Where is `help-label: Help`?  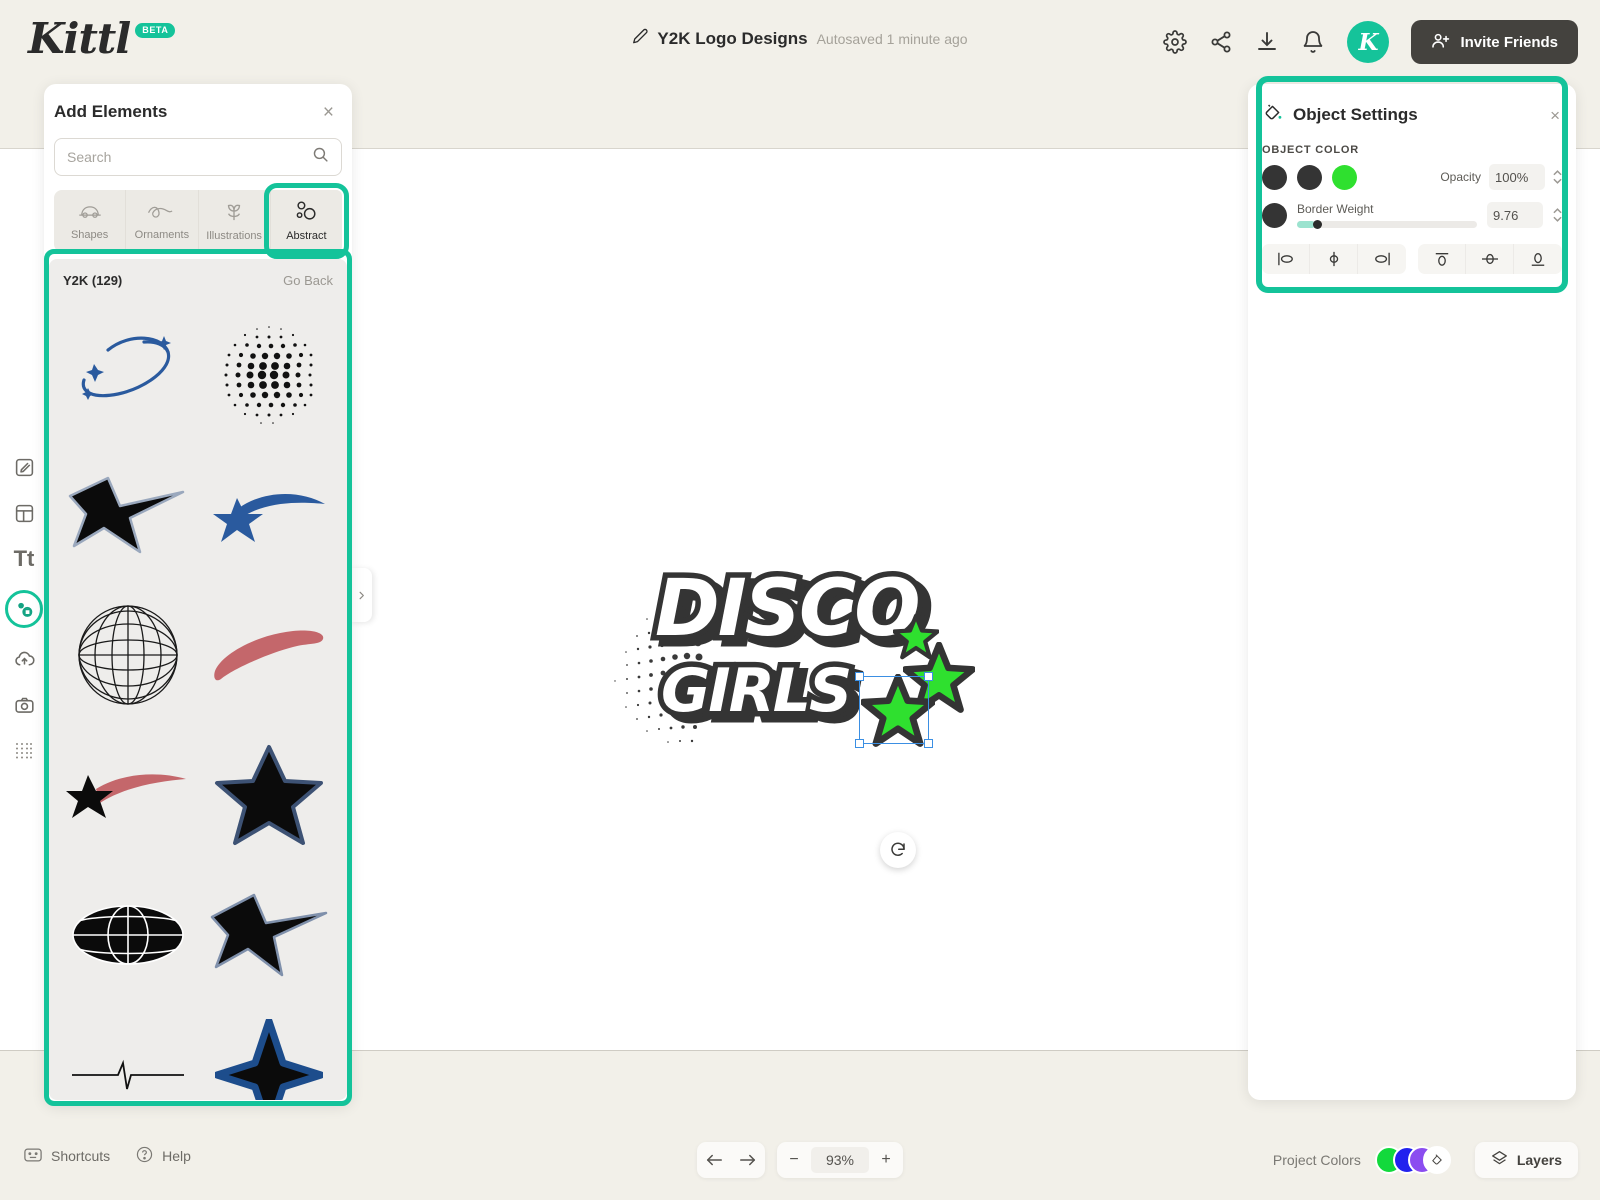 help-label: Help is located at coordinates (176, 1156).